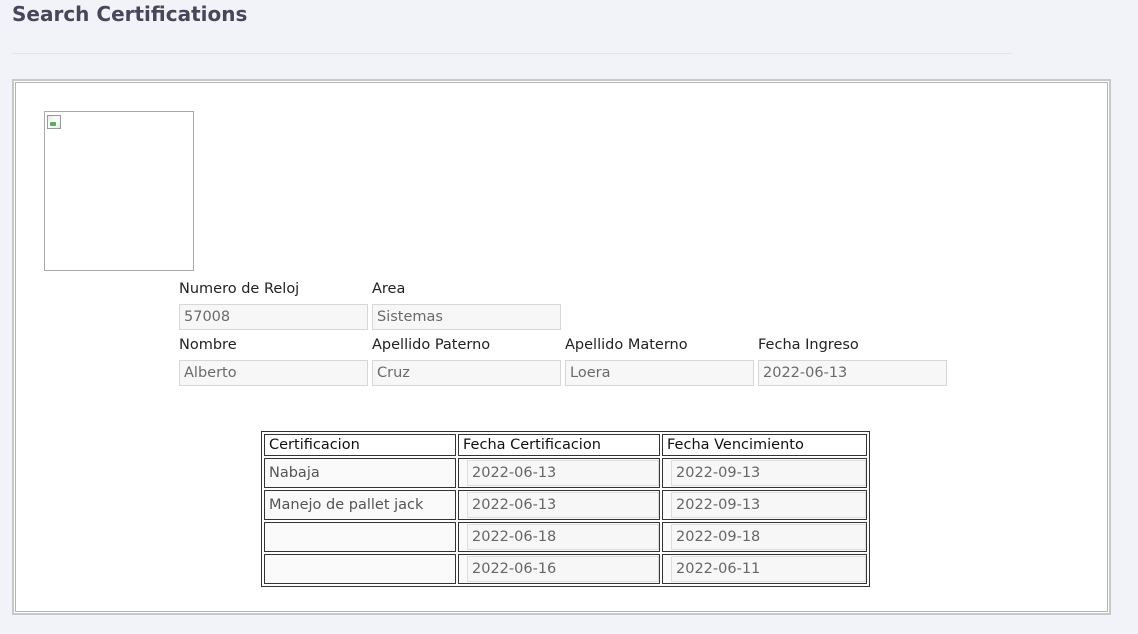  I want to click on fecha-ingreso-label: Fecha Ingreso, so click(808, 345).